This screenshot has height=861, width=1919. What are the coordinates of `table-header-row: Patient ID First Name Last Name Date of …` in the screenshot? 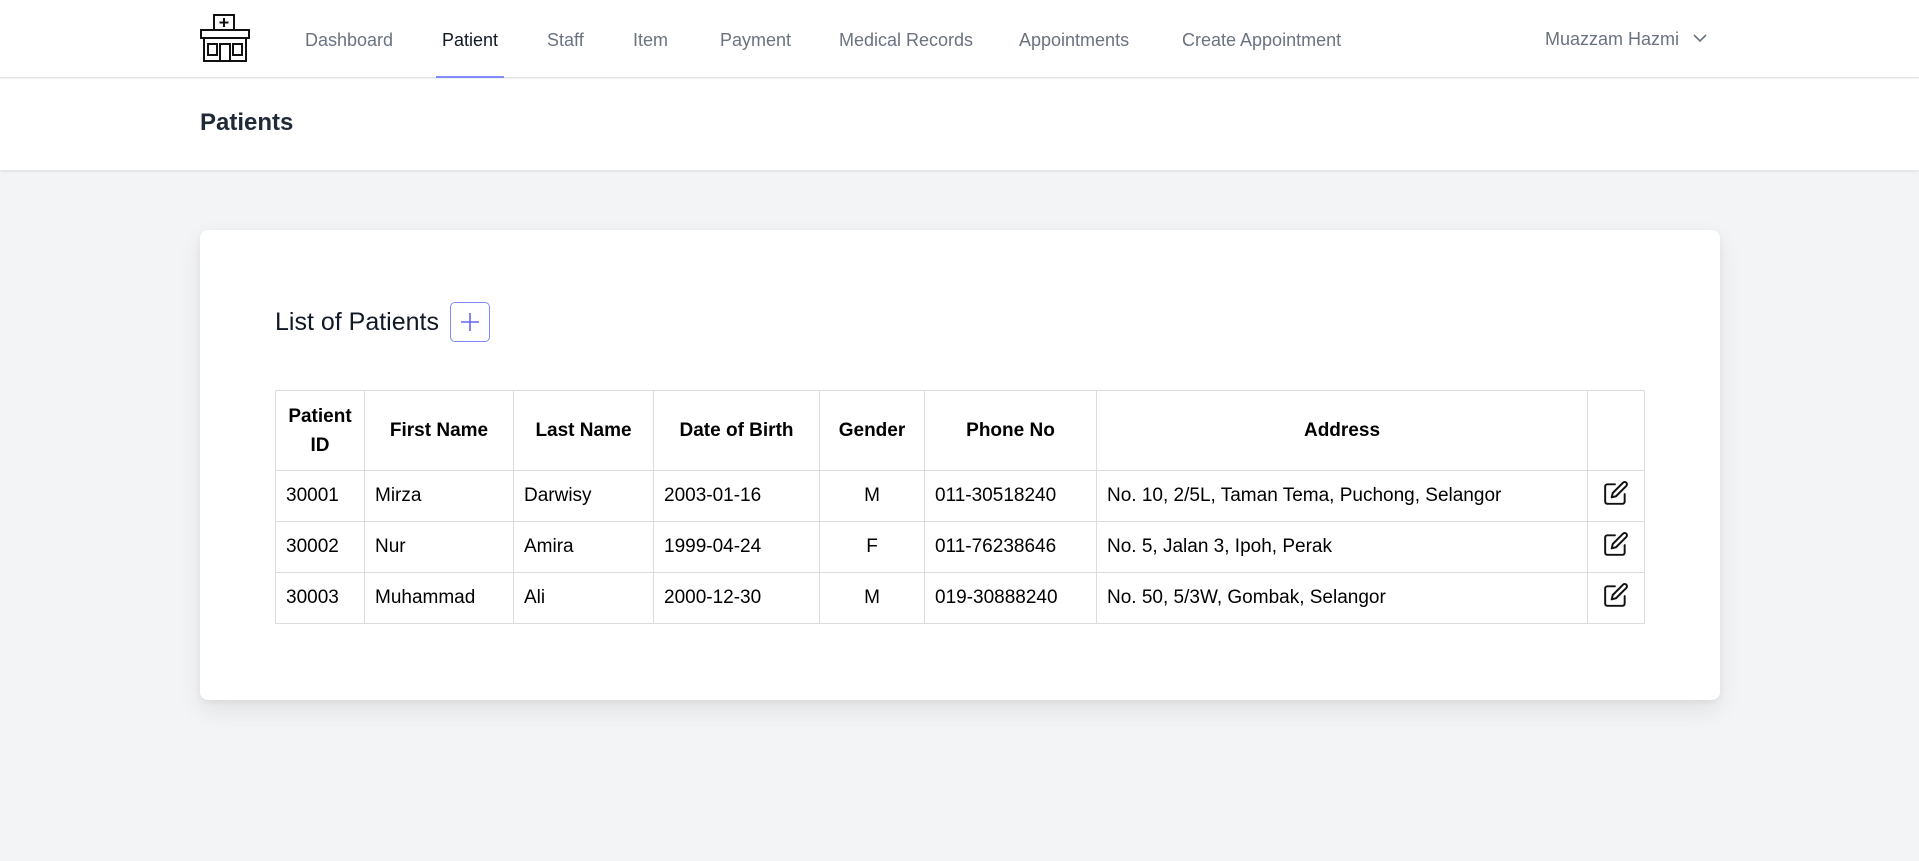 It's located at (960, 430).